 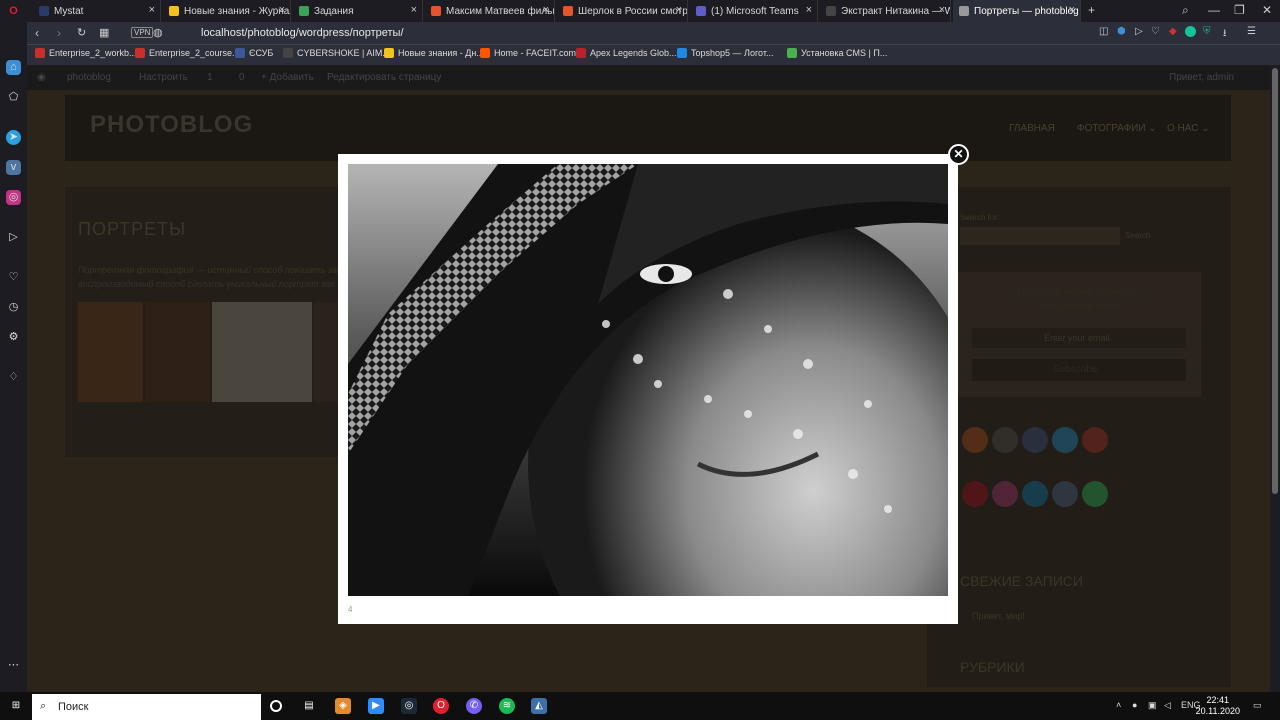 I want to click on network-icon: ▣, so click(x=1152, y=705).